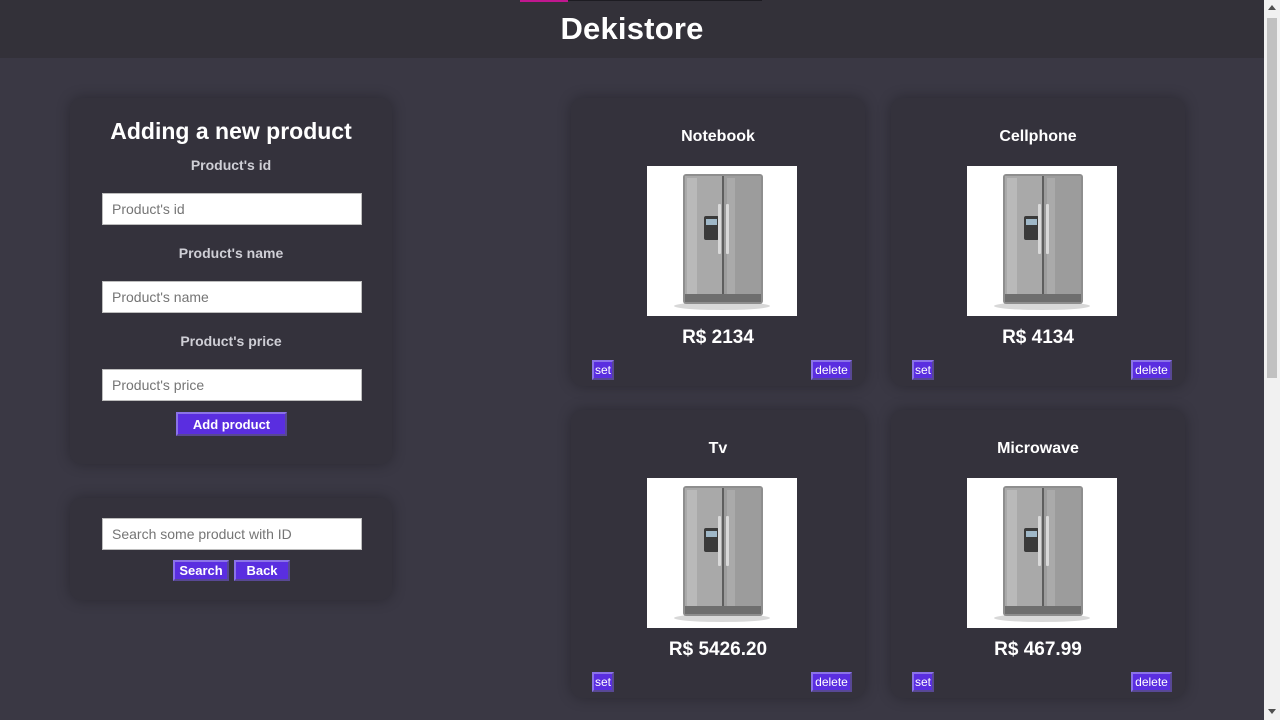 The height and width of the screenshot is (720, 1280). Describe the element at coordinates (1038, 337) in the screenshot. I see `product-price: R$ 4134` at that location.